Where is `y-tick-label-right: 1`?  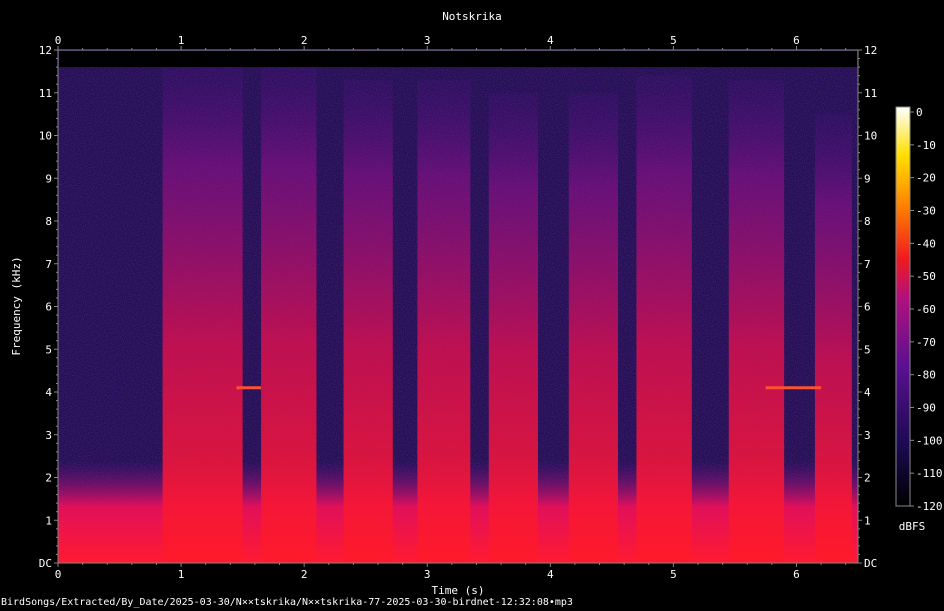 y-tick-label-right: 1 is located at coordinates (867, 520).